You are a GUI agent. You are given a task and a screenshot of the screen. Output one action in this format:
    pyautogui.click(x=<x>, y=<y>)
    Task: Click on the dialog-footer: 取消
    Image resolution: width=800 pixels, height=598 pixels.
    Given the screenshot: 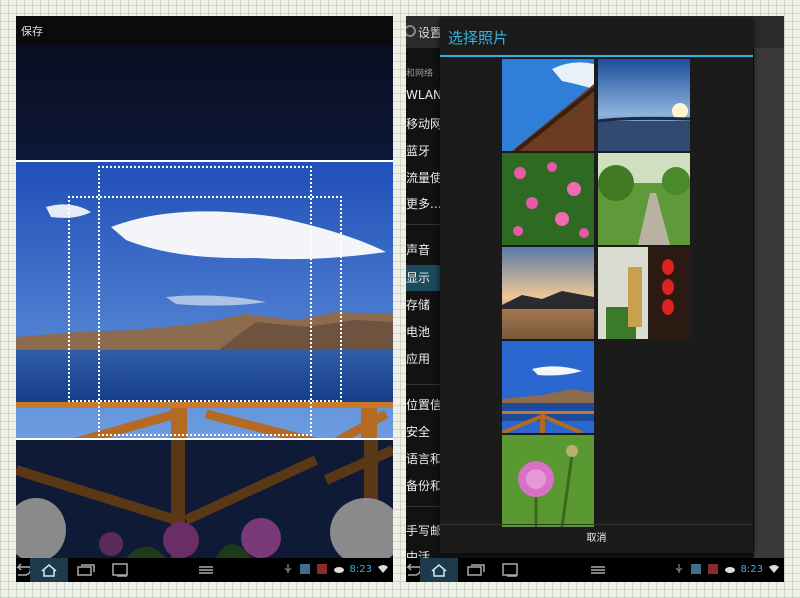 What is the action you would take?
    pyautogui.click(x=596, y=538)
    